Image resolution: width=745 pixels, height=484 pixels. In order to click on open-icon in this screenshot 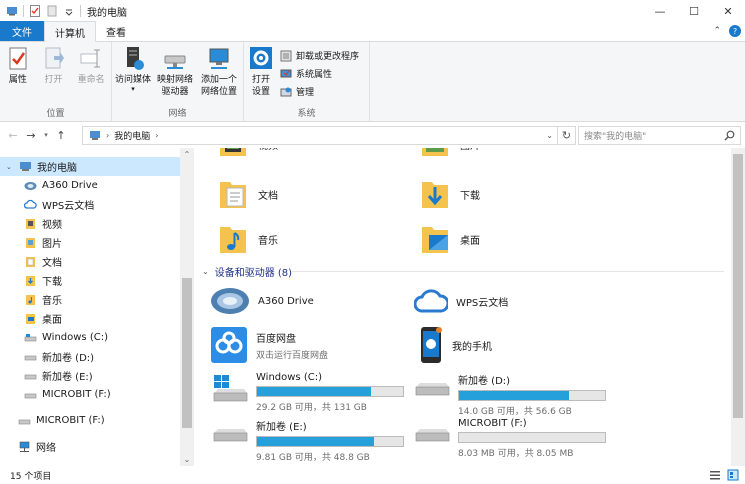, I will do `click(54, 58)`.